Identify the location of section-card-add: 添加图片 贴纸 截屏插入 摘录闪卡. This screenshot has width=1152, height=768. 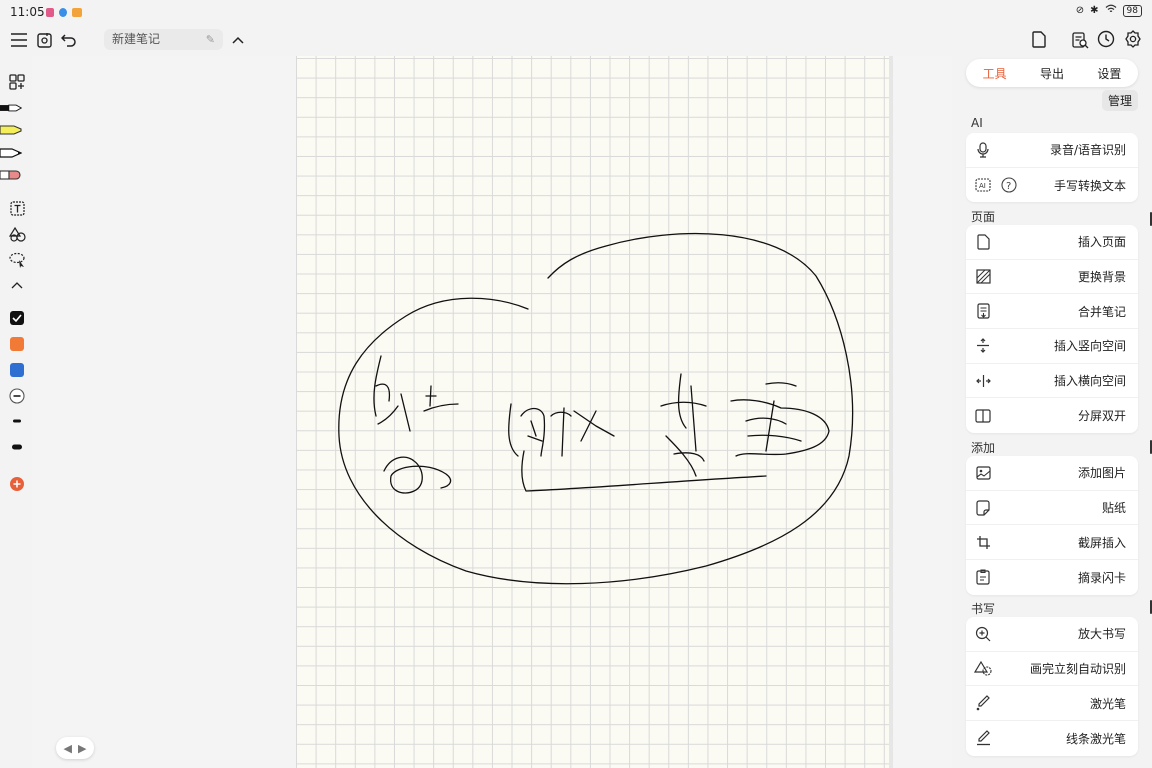
(1052, 525).